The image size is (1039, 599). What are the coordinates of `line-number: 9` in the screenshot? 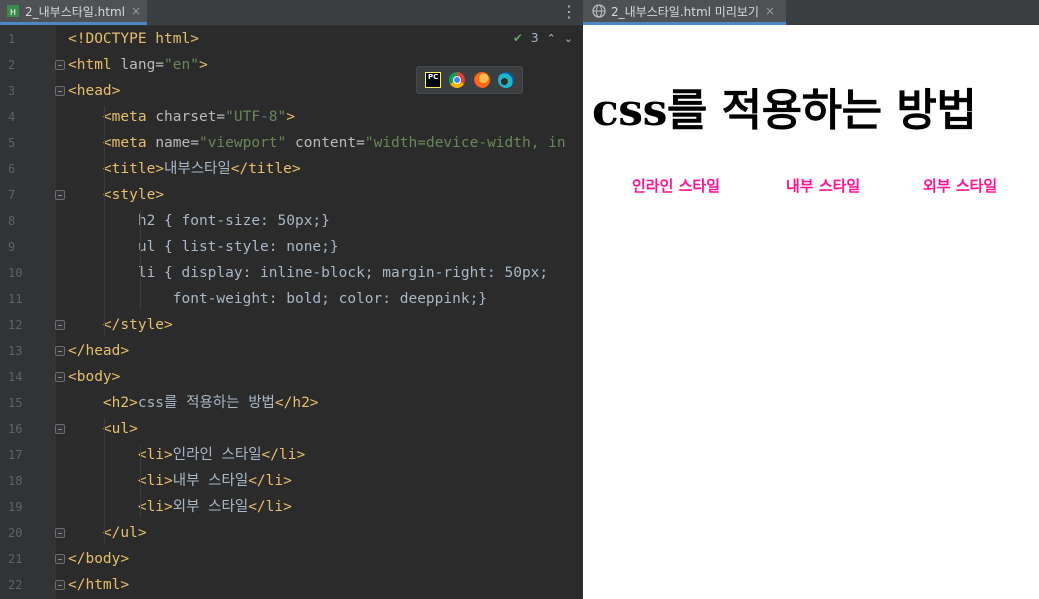 It's located at (12, 247).